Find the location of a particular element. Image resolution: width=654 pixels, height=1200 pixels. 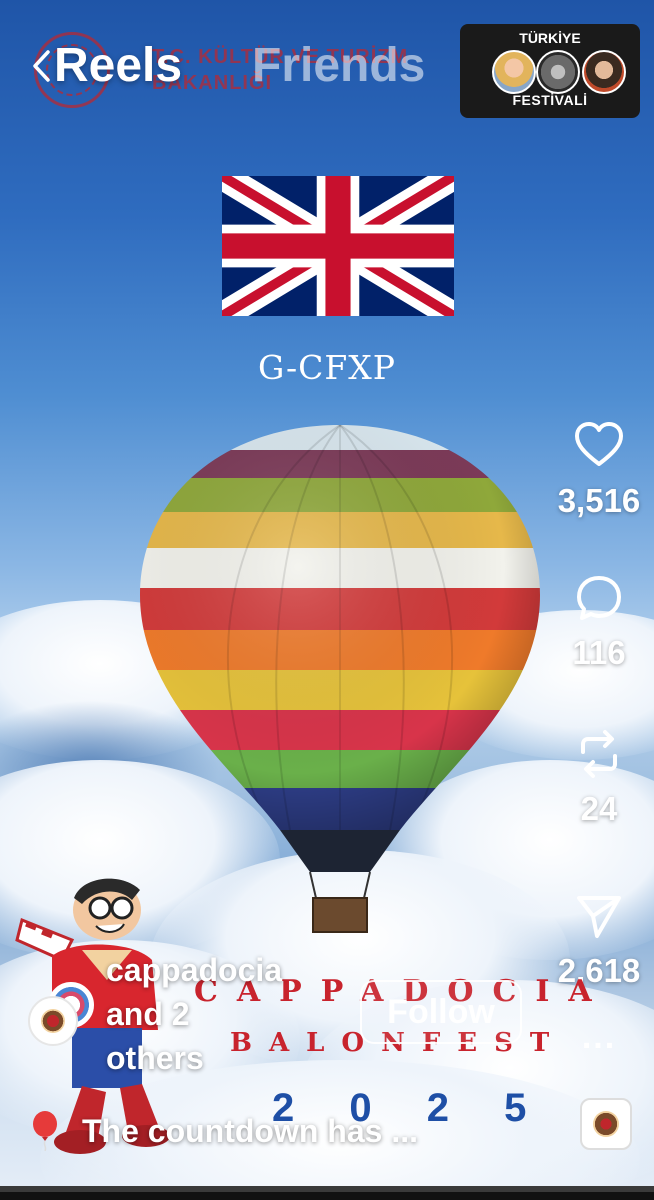

like-button: 3,516 is located at coordinates (599, 470).